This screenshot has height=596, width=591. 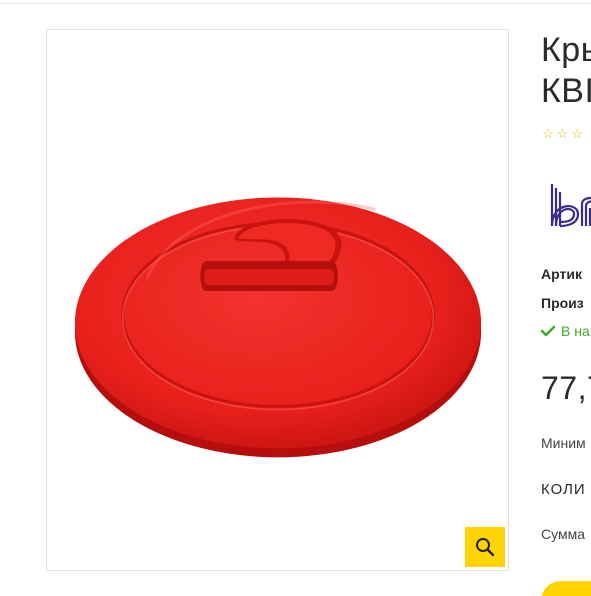 What do you see at coordinates (561, 274) in the screenshot?
I see `sku-label: Артик` at bounding box center [561, 274].